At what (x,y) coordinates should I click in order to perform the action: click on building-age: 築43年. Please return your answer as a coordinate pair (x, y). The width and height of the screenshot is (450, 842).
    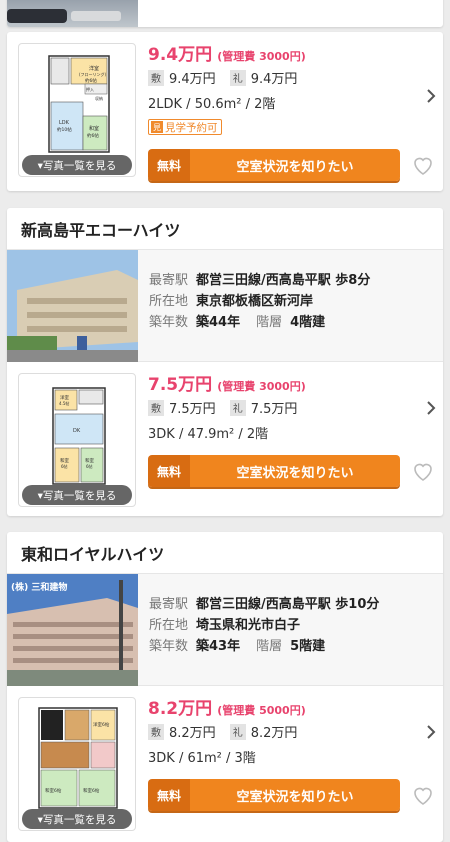
    Looking at the image, I should click on (218, 646).